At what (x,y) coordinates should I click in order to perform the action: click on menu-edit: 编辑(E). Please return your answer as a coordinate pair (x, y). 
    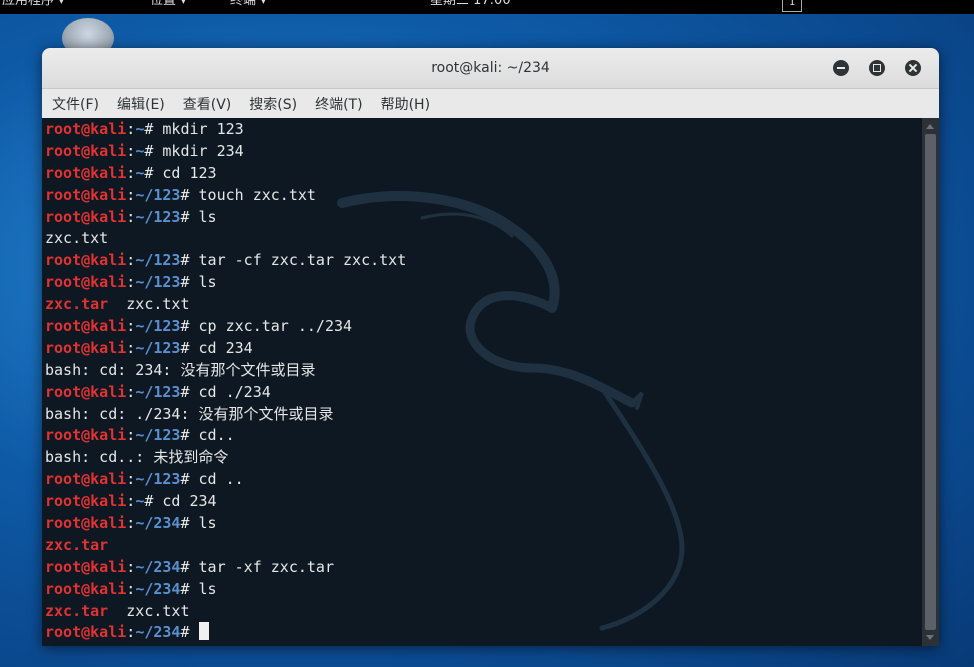
    Looking at the image, I should click on (141, 104).